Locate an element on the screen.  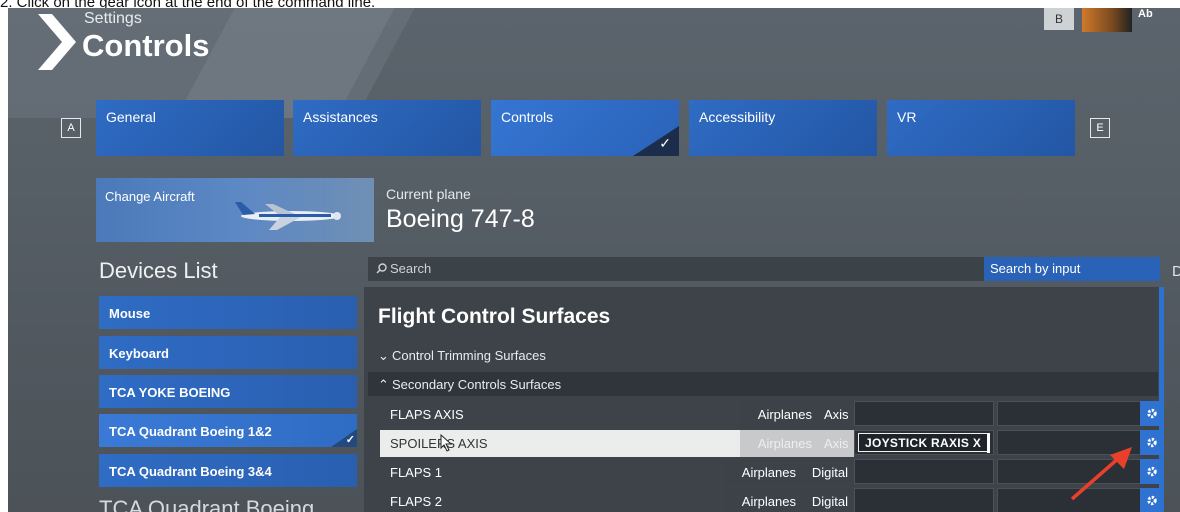
change-aircraft-label: Change Aircraft is located at coordinates (150, 196).